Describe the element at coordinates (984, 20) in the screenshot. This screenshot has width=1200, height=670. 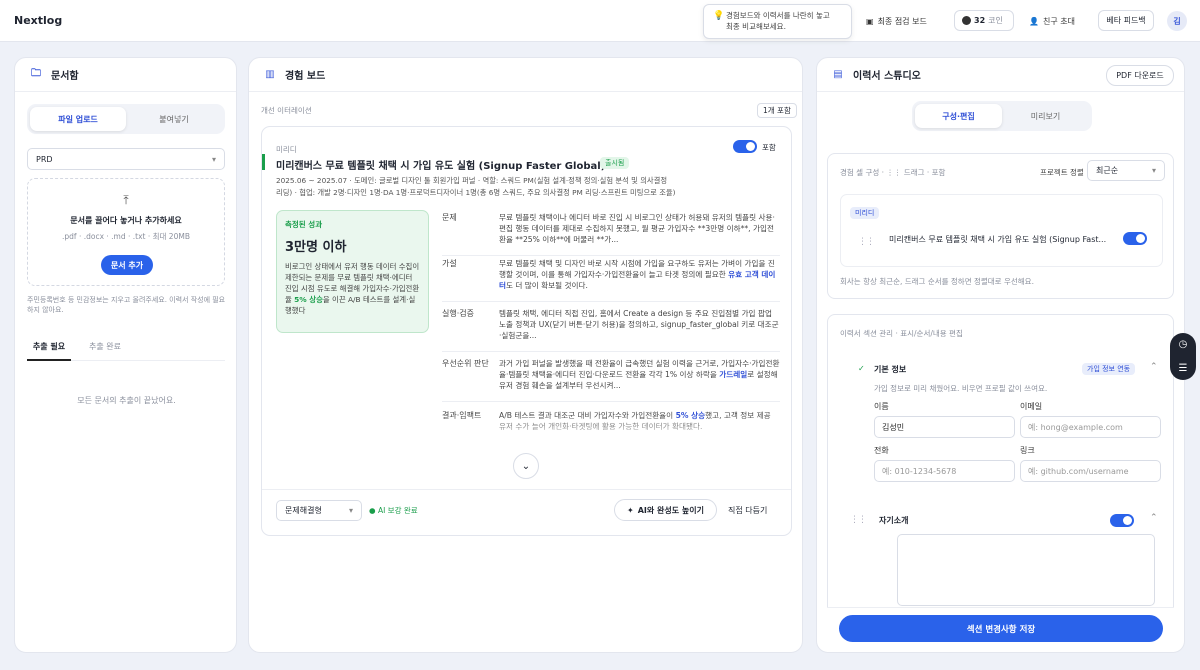
I see `coins-pill: 32 코인` at that location.